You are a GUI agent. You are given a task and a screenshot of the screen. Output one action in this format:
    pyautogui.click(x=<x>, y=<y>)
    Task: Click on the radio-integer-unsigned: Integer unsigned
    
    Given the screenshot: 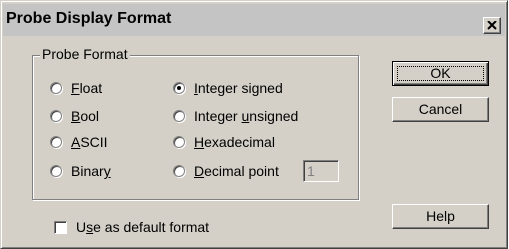 What is the action you would take?
    pyautogui.click(x=235, y=116)
    